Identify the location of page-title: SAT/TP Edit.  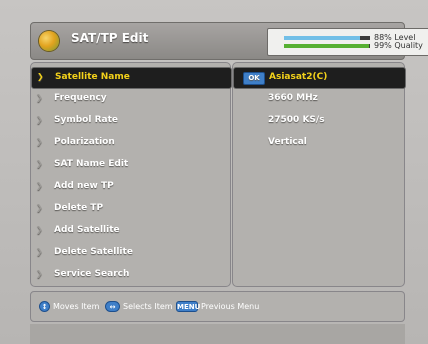
(110, 38).